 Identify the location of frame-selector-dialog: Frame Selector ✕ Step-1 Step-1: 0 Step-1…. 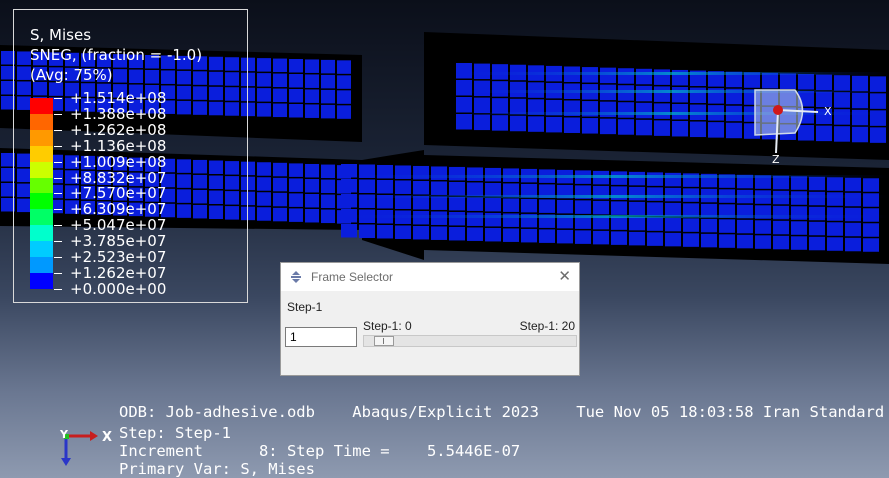
(430, 319).